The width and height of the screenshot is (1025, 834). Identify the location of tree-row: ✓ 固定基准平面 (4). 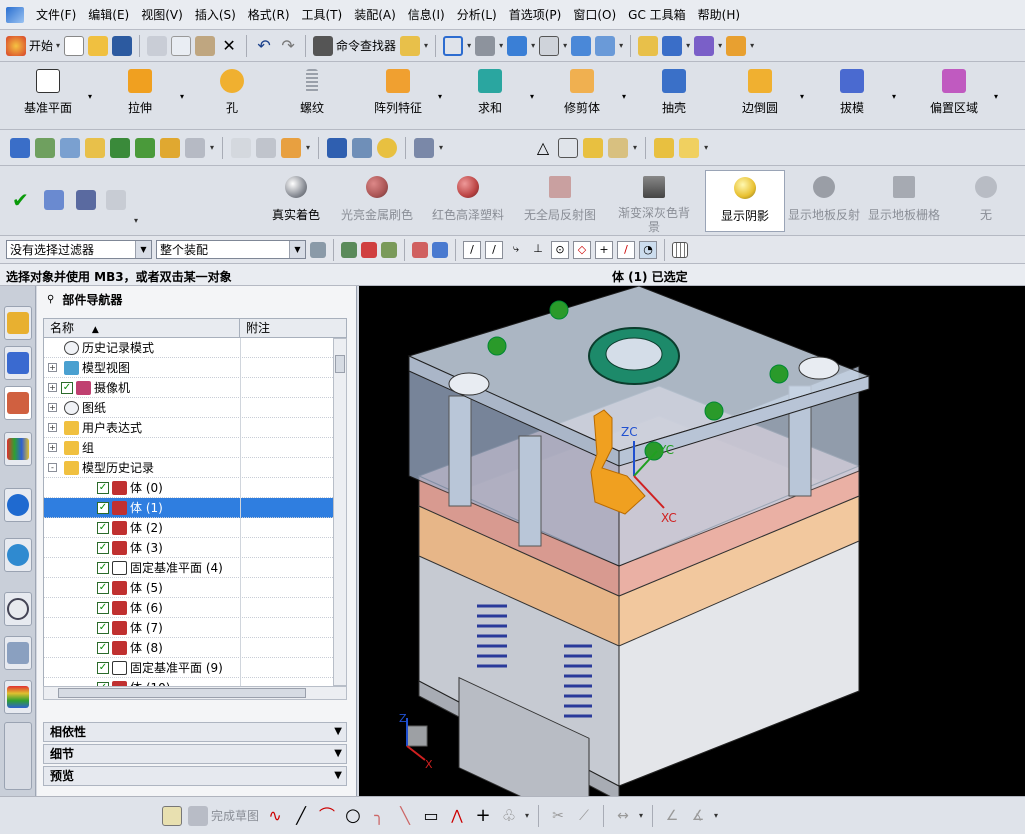
(188, 568).